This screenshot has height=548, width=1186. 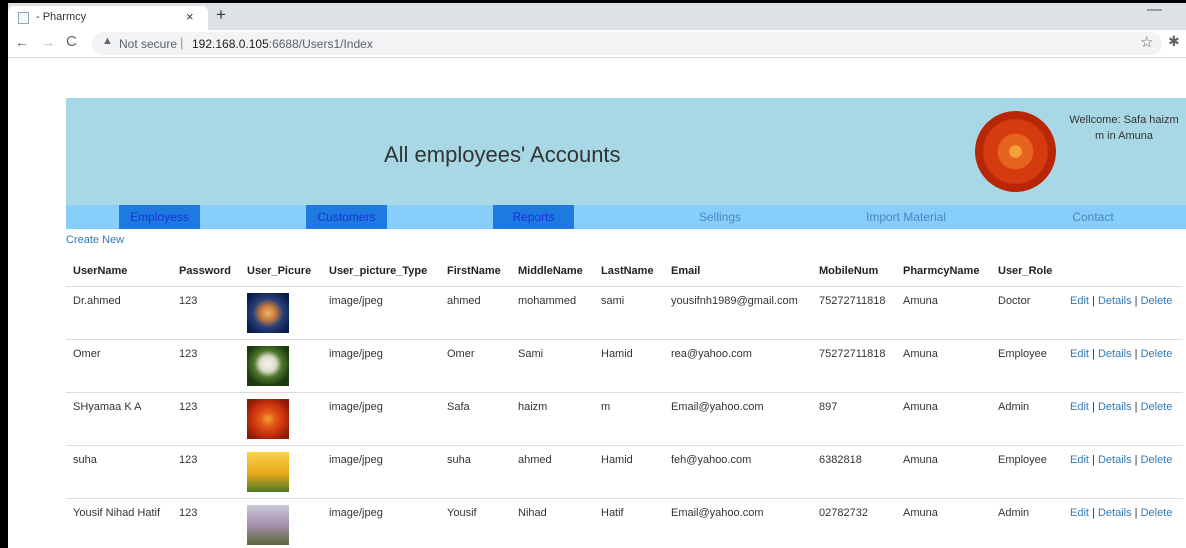 What do you see at coordinates (738, 471) in the screenshot?
I see `cell-email: feh@yahoo.com` at bounding box center [738, 471].